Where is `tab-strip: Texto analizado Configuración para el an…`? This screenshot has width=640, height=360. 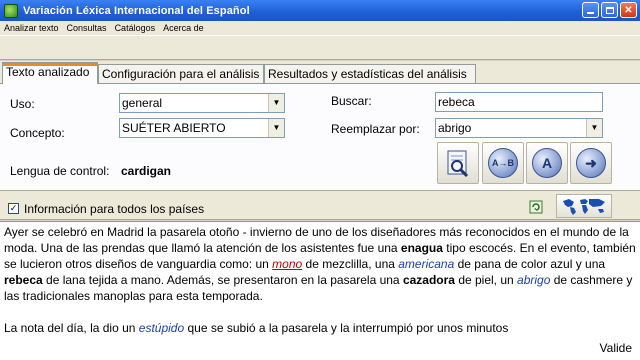
tab-strip: Texto analizado Configuración para el an… is located at coordinates (320, 72).